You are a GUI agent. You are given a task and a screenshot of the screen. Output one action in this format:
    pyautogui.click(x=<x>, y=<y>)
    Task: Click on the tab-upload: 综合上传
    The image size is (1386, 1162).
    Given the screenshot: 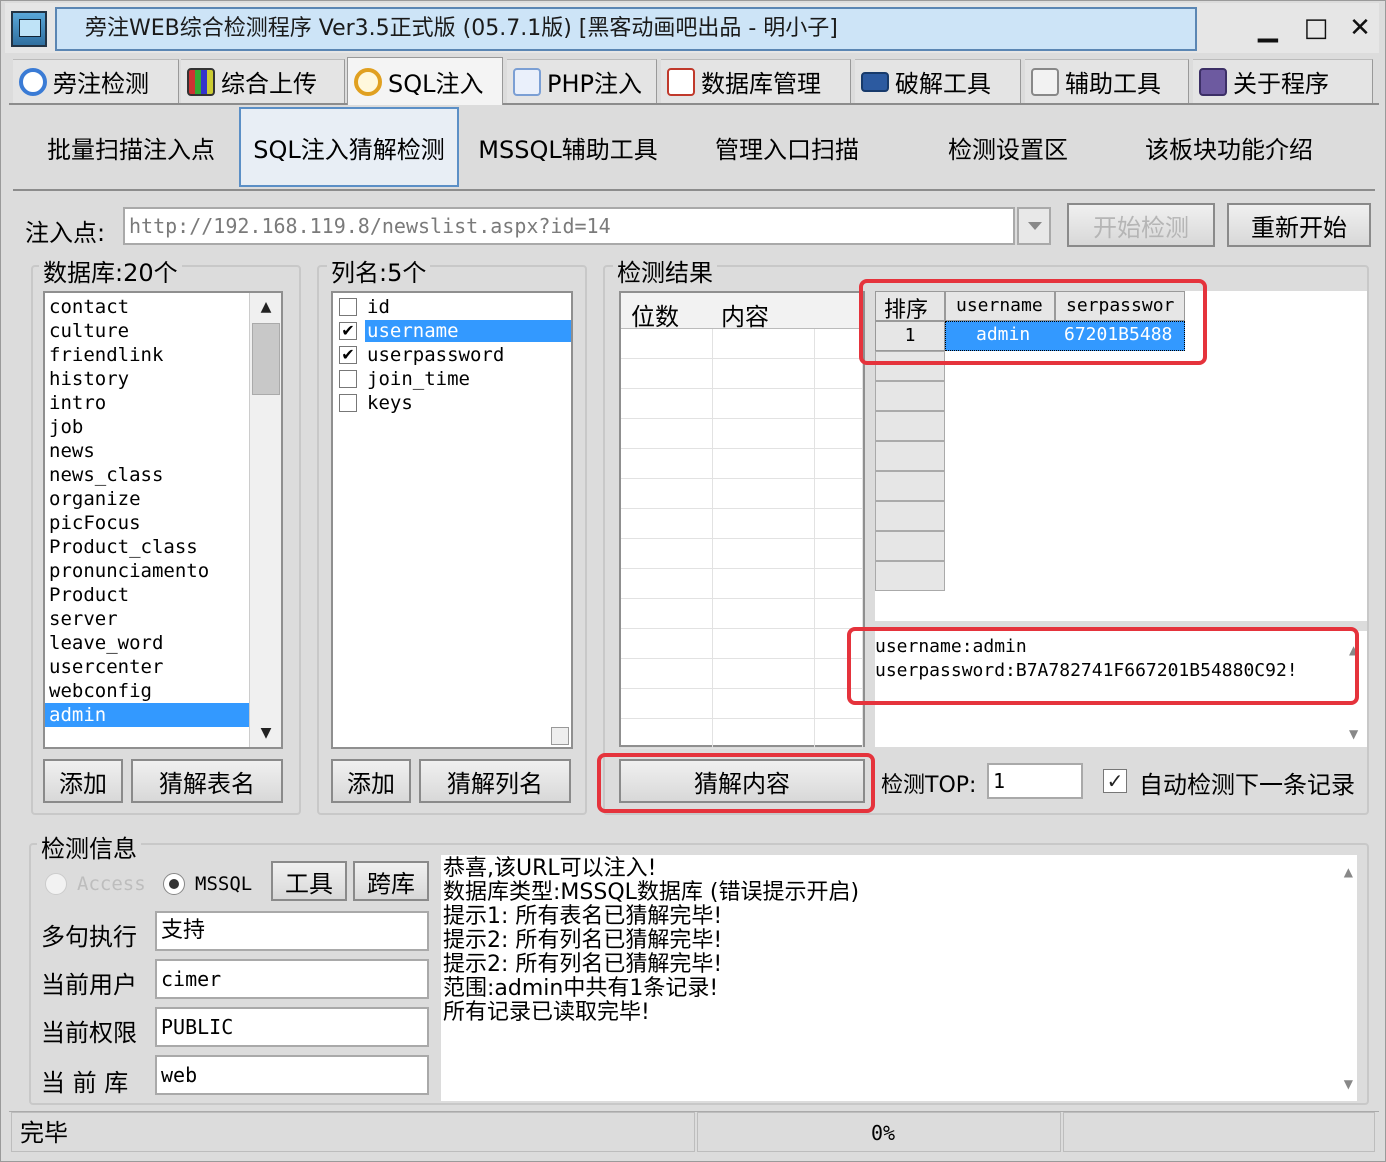 What is the action you would take?
    pyautogui.click(x=263, y=81)
    